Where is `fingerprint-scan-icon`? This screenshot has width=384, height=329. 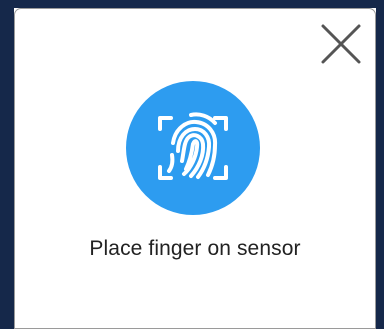 fingerprint-scan-icon is located at coordinates (193, 146).